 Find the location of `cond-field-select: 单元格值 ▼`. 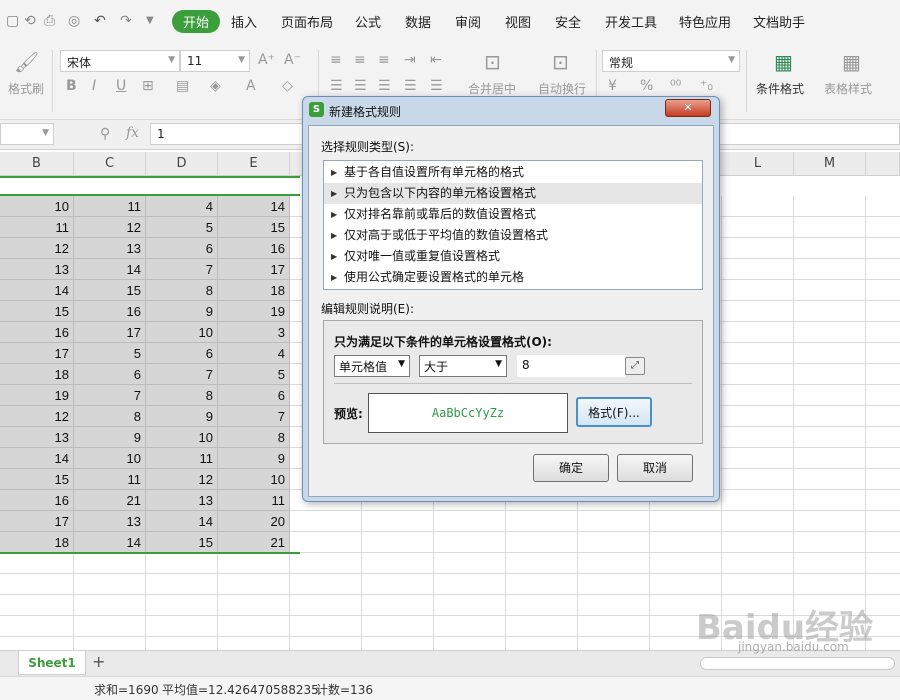

cond-field-select: 单元格值 ▼ is located at coordinates (372, 366).